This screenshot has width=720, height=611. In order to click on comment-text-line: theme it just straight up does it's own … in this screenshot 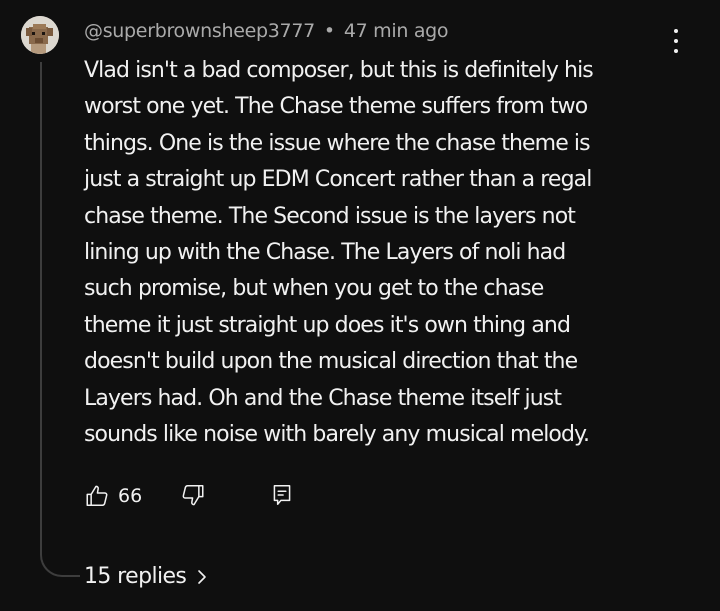, I will do `click(327, 325)`.